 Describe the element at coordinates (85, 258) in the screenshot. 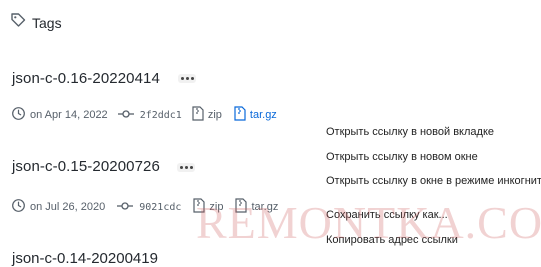

I see `tag-name-3: json-c-0.14-20200419` at that location.